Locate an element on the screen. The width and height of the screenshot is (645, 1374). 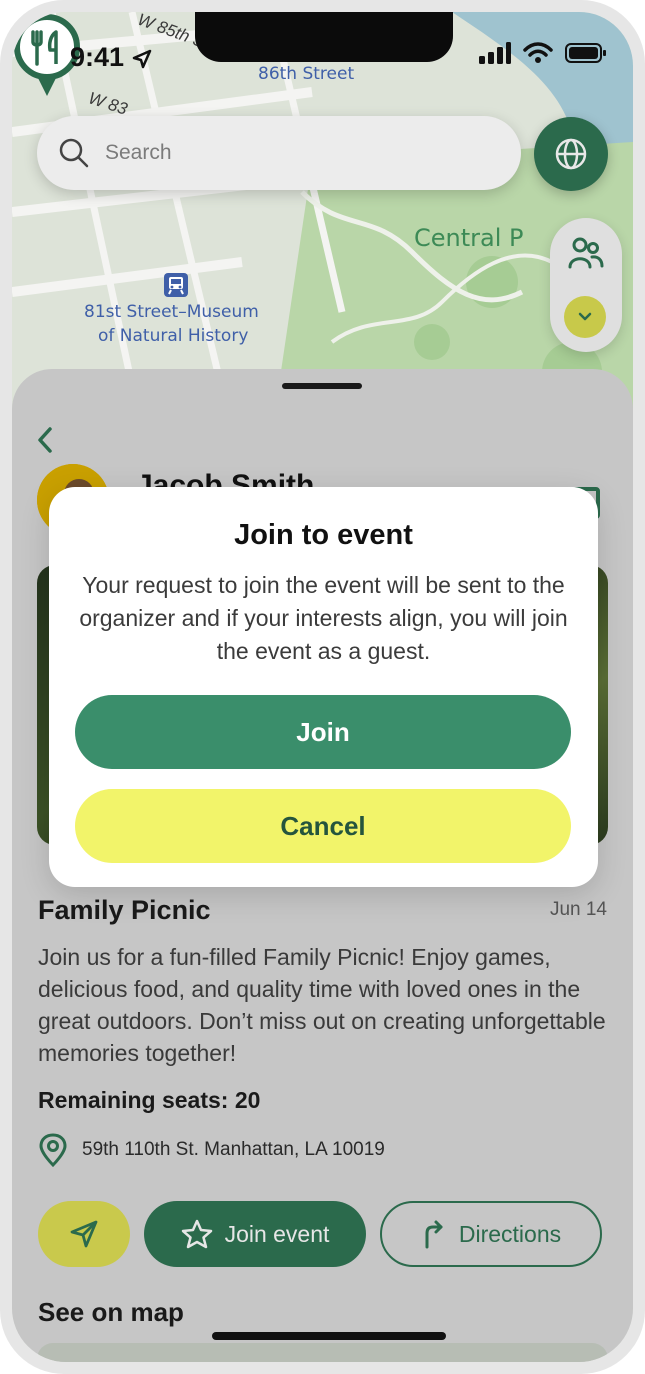
globe-button is located at coordinates (571, 154).